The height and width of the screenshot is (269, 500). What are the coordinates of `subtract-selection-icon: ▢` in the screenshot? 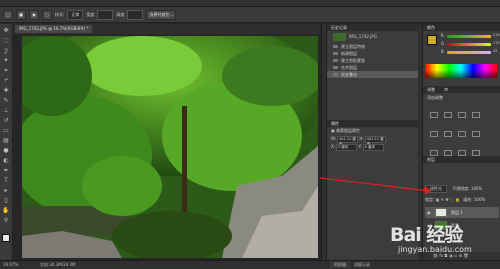 It's located at (47, 14).